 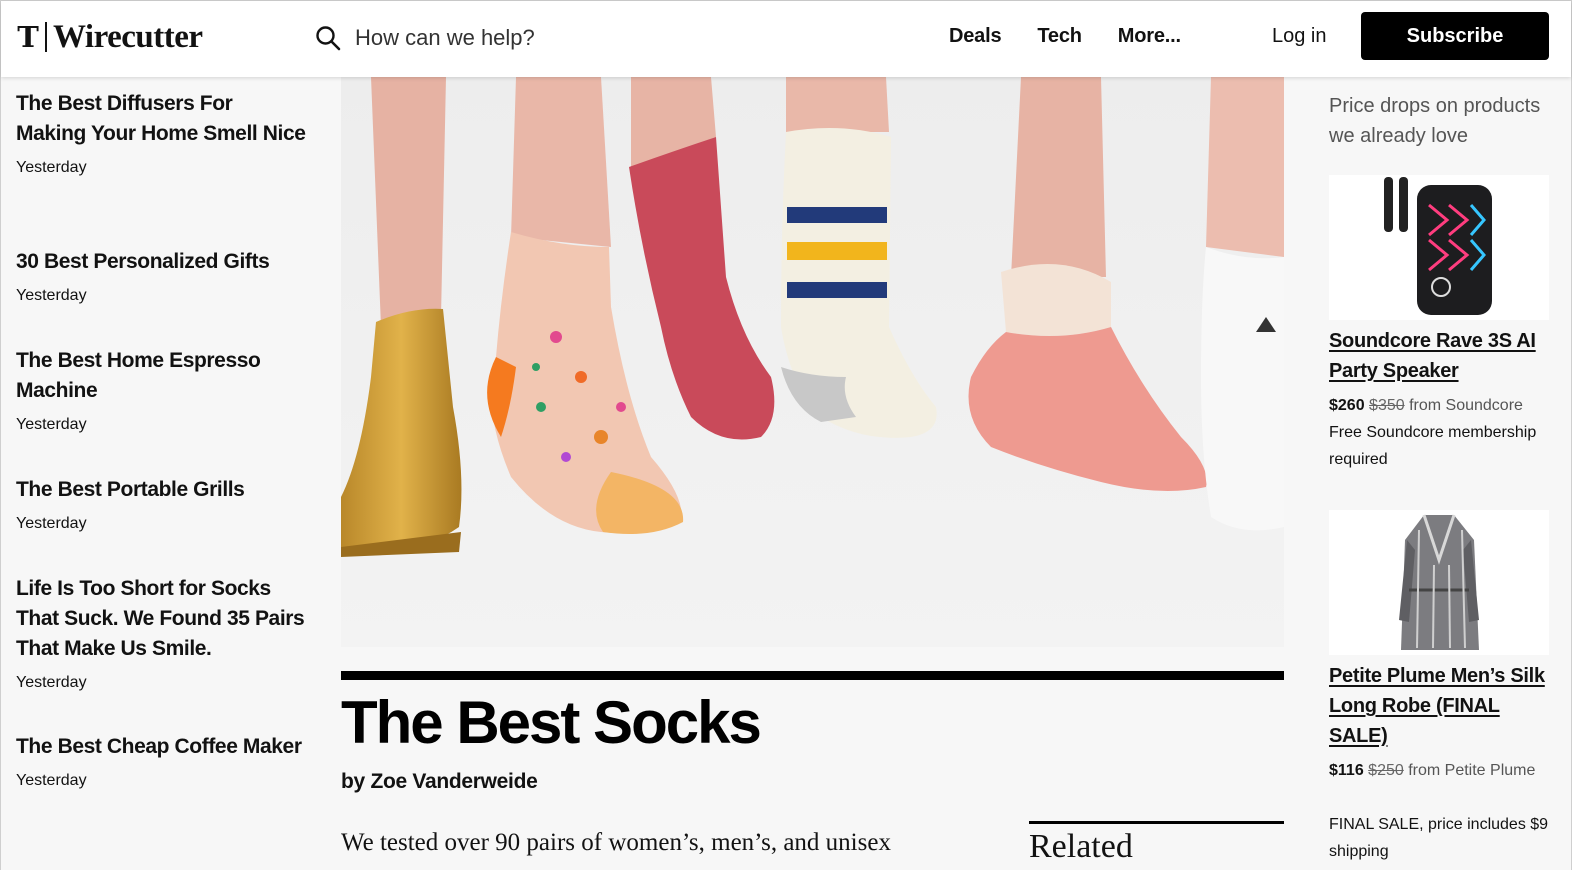 What do you see at coordinates (1059, 36) in the screenshot?
I see `nav-tech: Tech` at bounding box center [1059, 36].